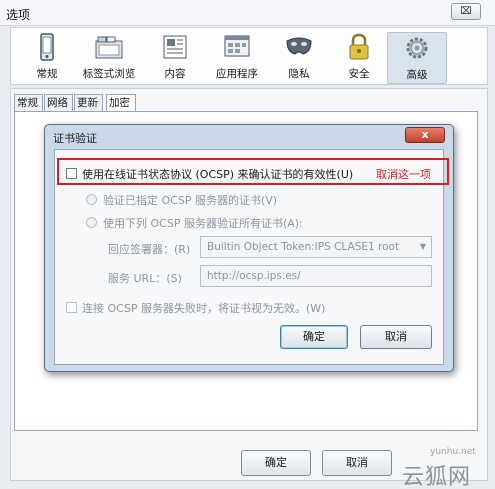 Image resolution: width=495 pixels, height=489 pixels. I want to click on responder-select: Builtin Object Token:IPS CLASE1 root ▼, so click(316, 247).